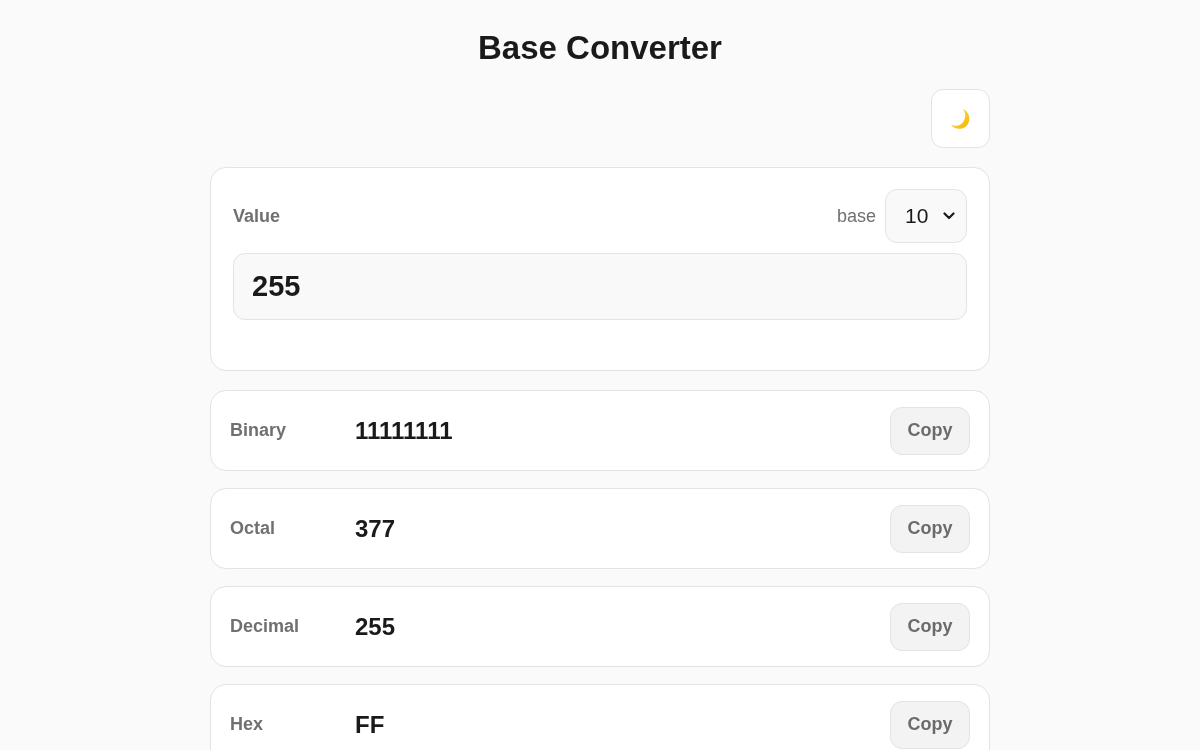  What do you see at coordinates (600, 48) in the screenshot?
I see `page-title: Base Converter` at bounding box center [600, 48].